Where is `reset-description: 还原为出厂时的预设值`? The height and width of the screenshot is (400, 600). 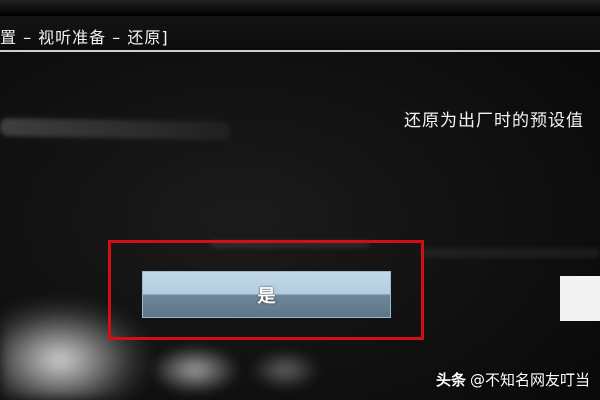 reset-description: 还原为出厂时的预设值 is located at coordinates (494, 121).